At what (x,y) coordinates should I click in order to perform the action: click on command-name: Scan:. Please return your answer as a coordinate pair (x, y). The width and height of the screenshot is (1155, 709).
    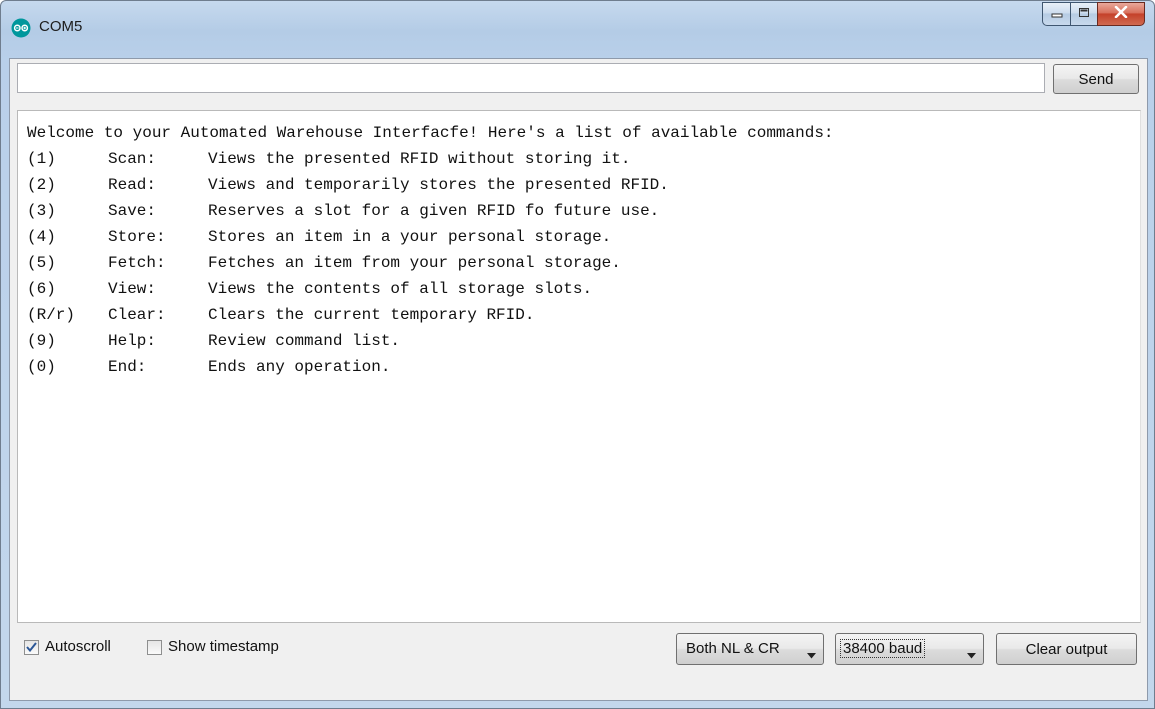
    Looking at the image, I should click on (132, 159).